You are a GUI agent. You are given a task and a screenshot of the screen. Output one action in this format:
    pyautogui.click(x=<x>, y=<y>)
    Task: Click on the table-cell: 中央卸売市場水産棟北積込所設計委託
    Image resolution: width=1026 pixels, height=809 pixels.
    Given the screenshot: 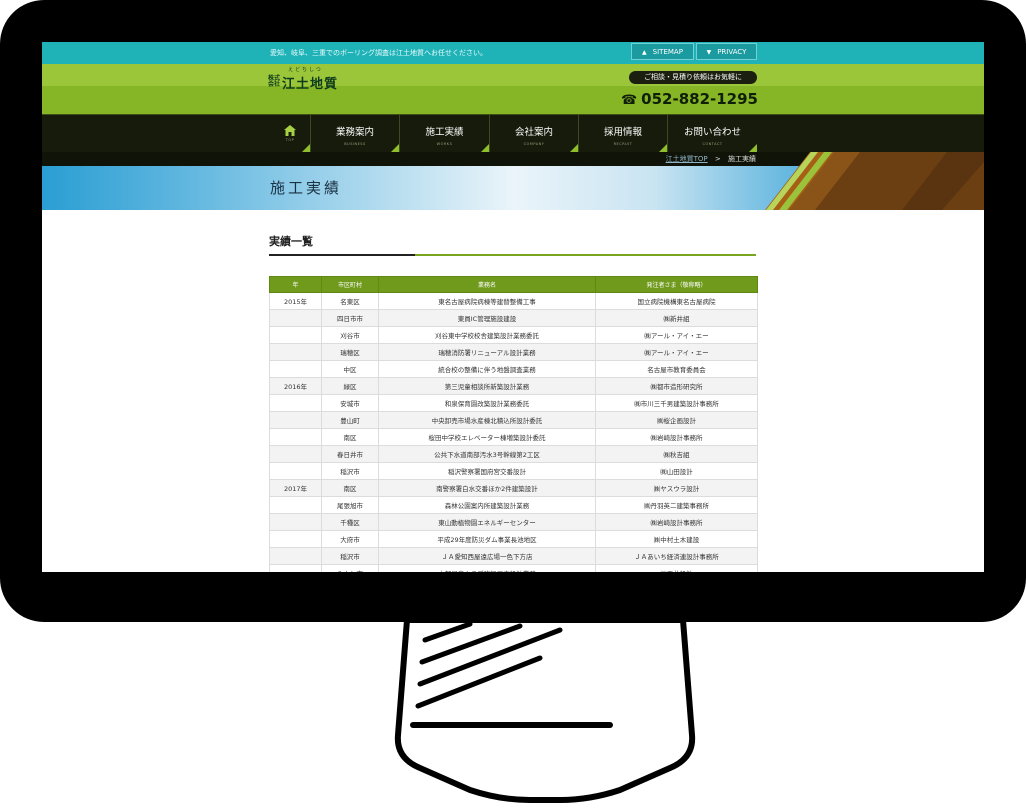 What is the action you would take?
    pyautogui.click(x=487, y=420)
    